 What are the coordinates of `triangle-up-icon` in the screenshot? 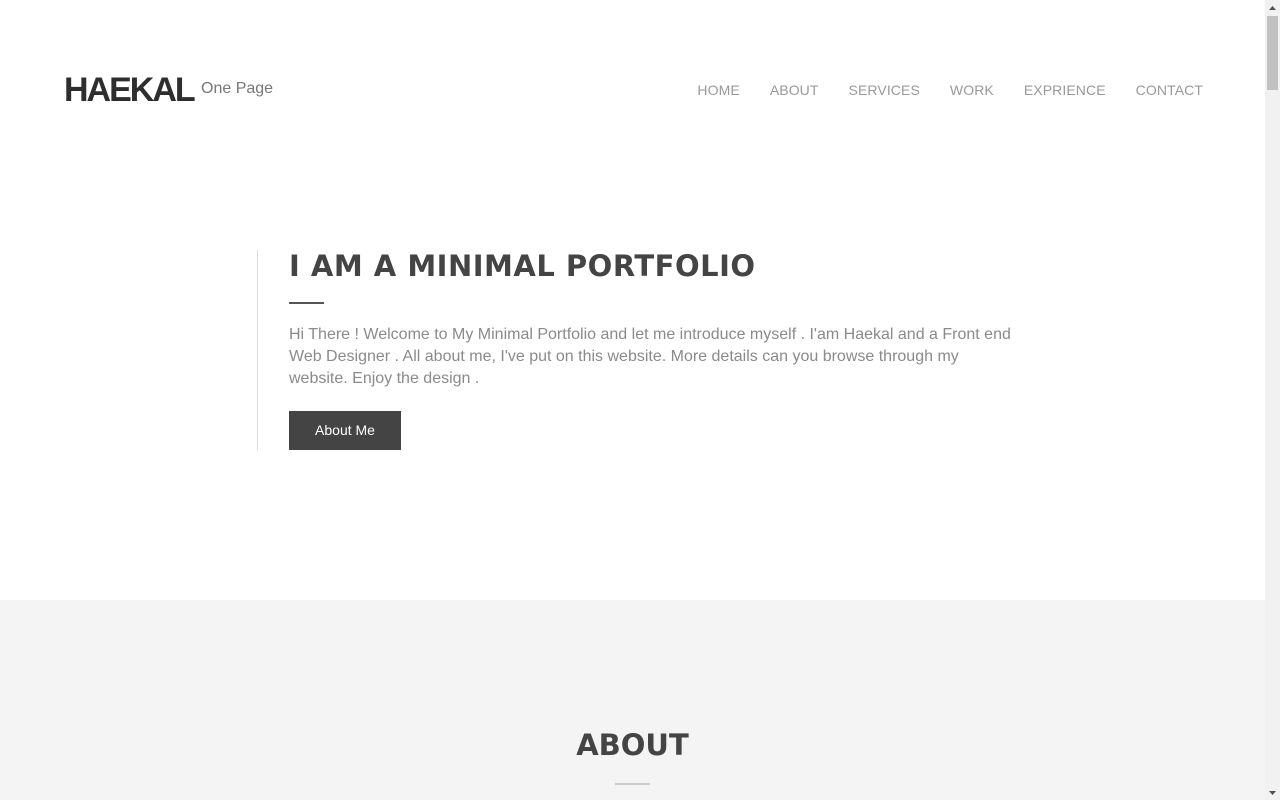 It's located at (1272, 7).